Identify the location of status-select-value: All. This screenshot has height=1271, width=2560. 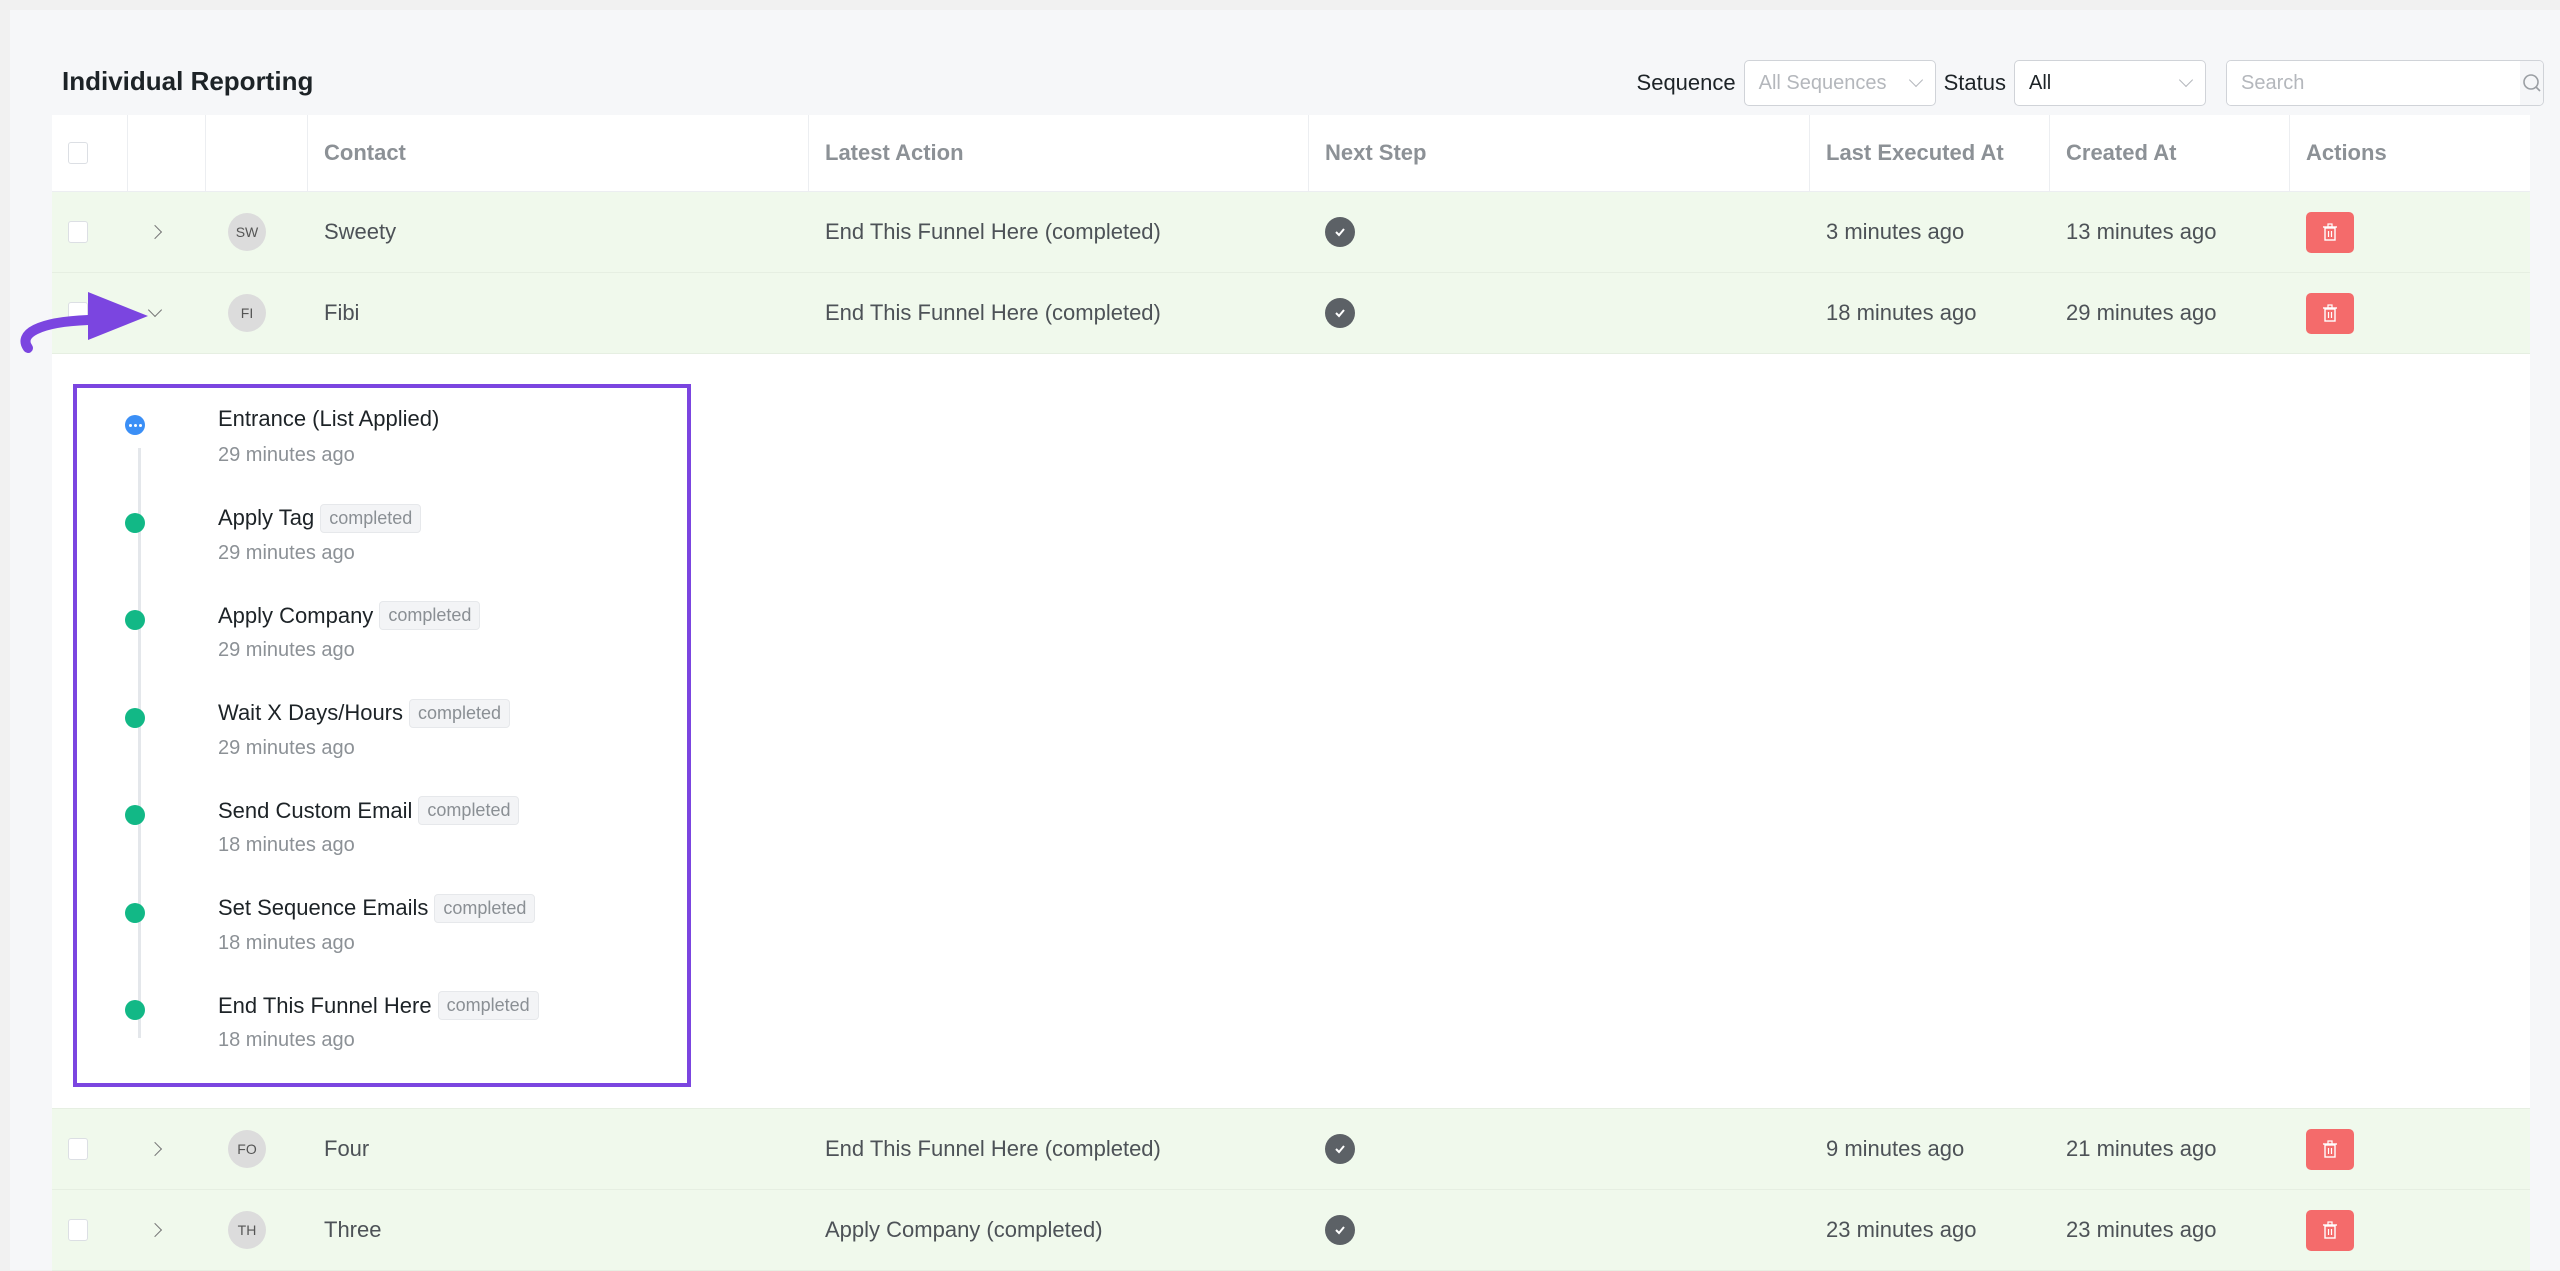
(2040, 82).